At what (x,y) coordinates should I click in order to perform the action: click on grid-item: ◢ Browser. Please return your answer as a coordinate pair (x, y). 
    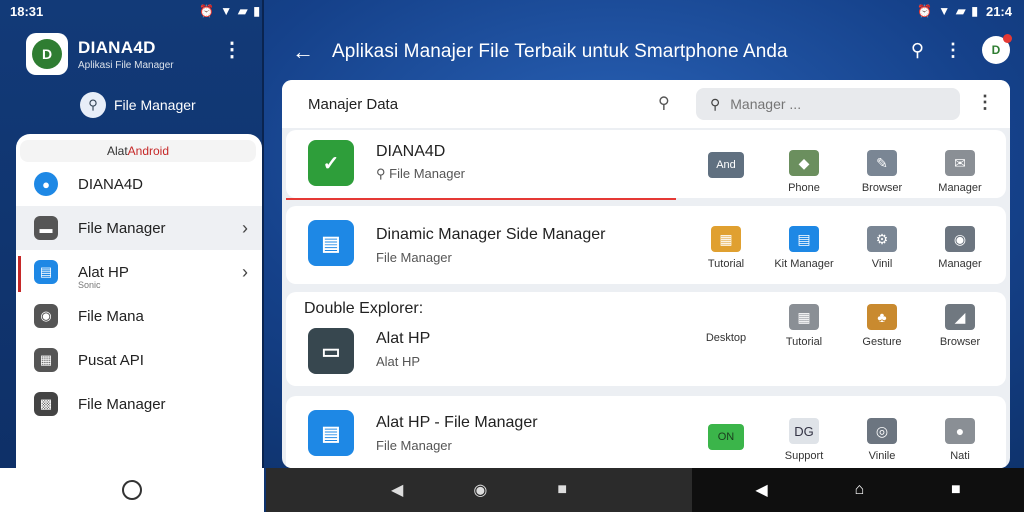
    Looking at the image, I should click on (960, 326).